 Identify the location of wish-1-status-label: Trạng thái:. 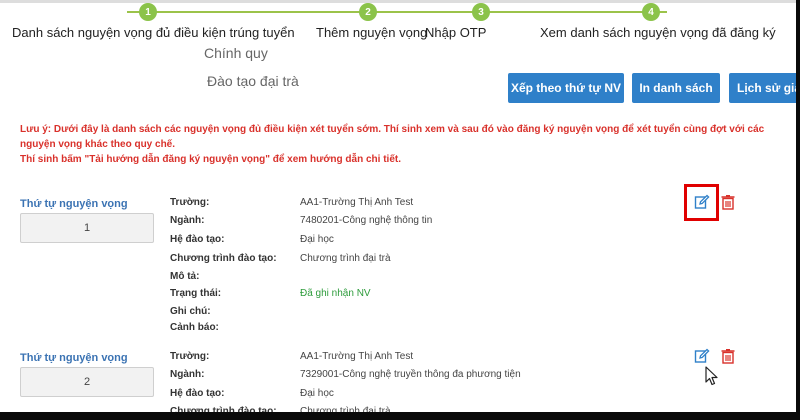
(196, 293).